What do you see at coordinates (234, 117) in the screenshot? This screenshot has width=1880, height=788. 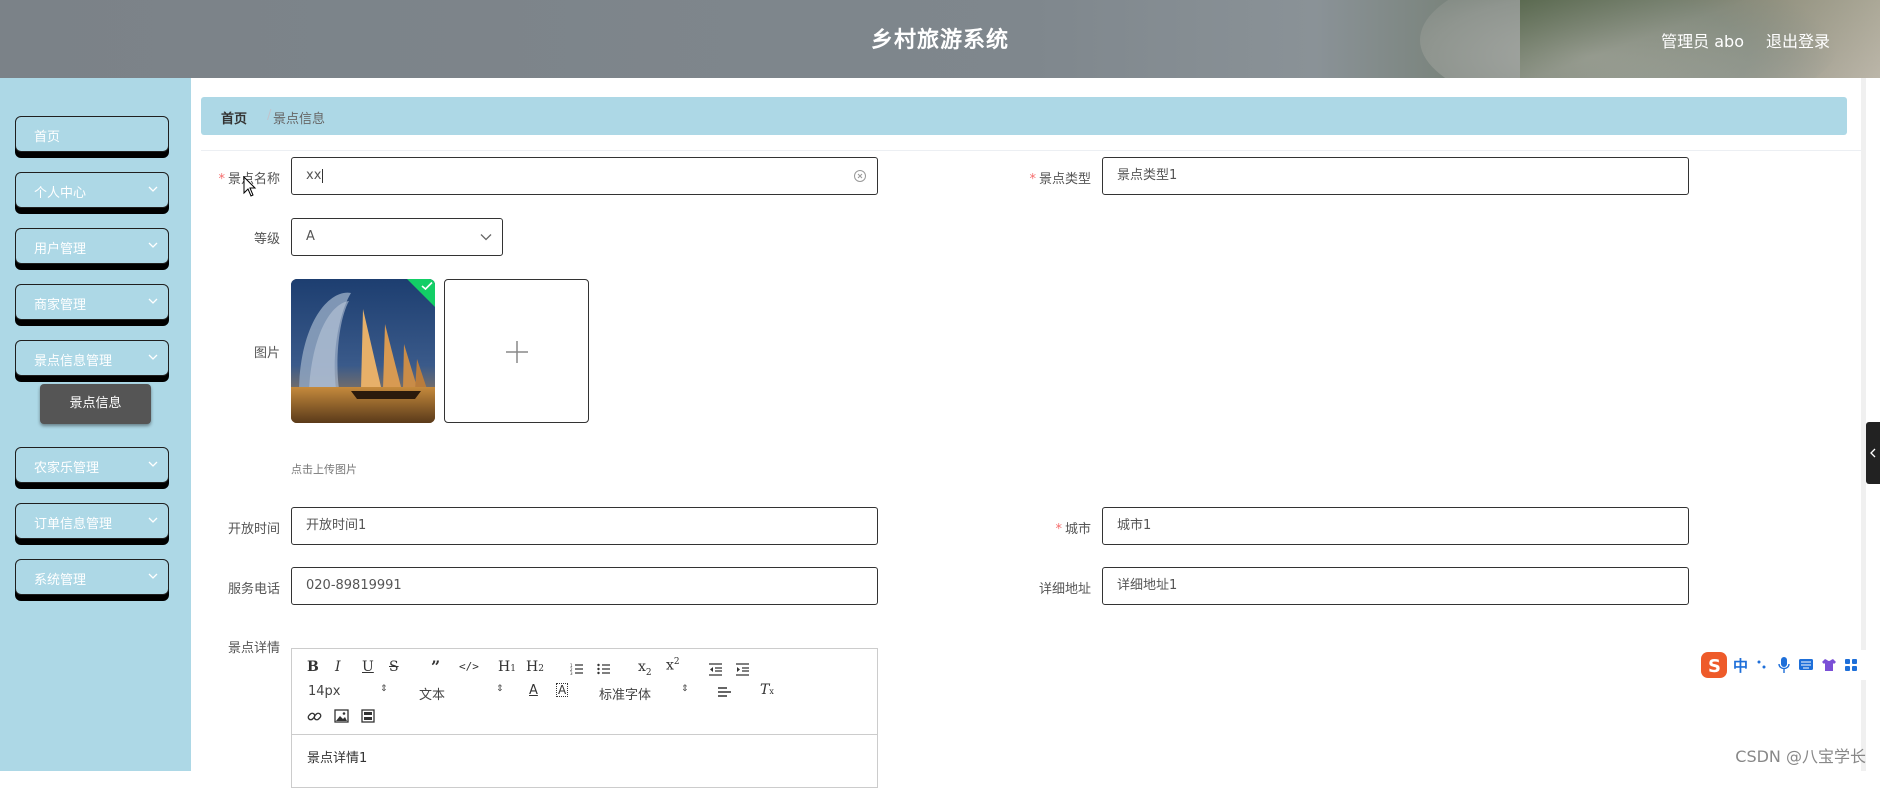 I see `breadcrumb-home: 首页` at bounding box center [234, 117].